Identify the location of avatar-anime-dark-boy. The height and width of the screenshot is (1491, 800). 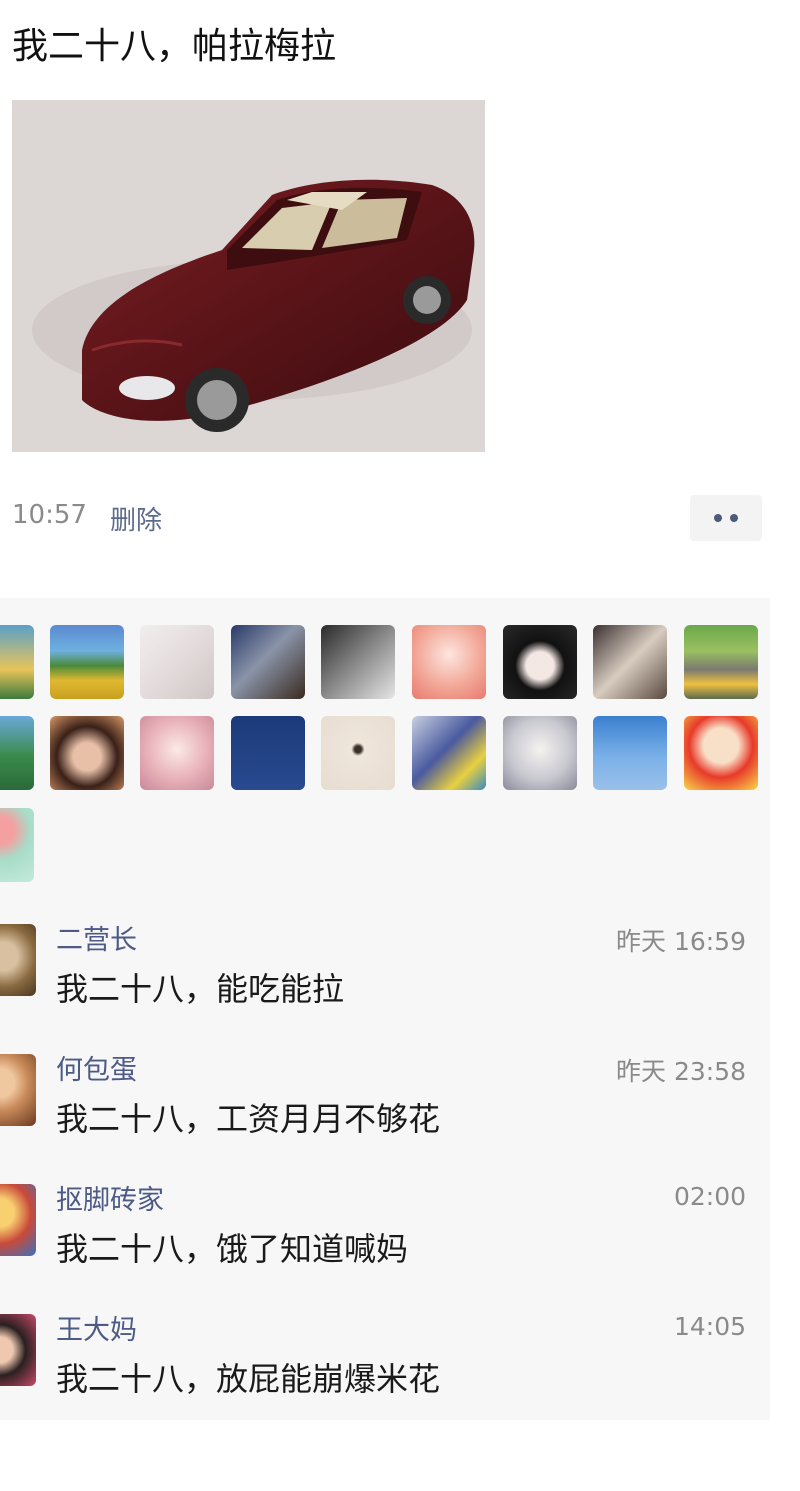
(358, 662).